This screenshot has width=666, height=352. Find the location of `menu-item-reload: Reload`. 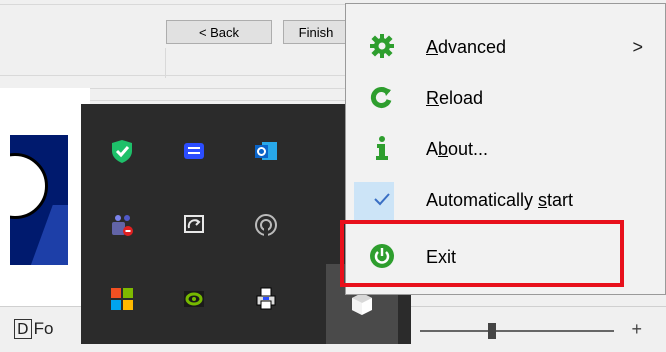

menu-item-reload: Reload is located at coordinates (505, 98).